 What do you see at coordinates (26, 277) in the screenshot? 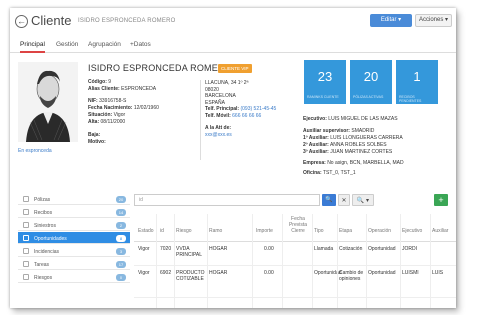
I see `risk-icon` at bounding box center [26, 277].